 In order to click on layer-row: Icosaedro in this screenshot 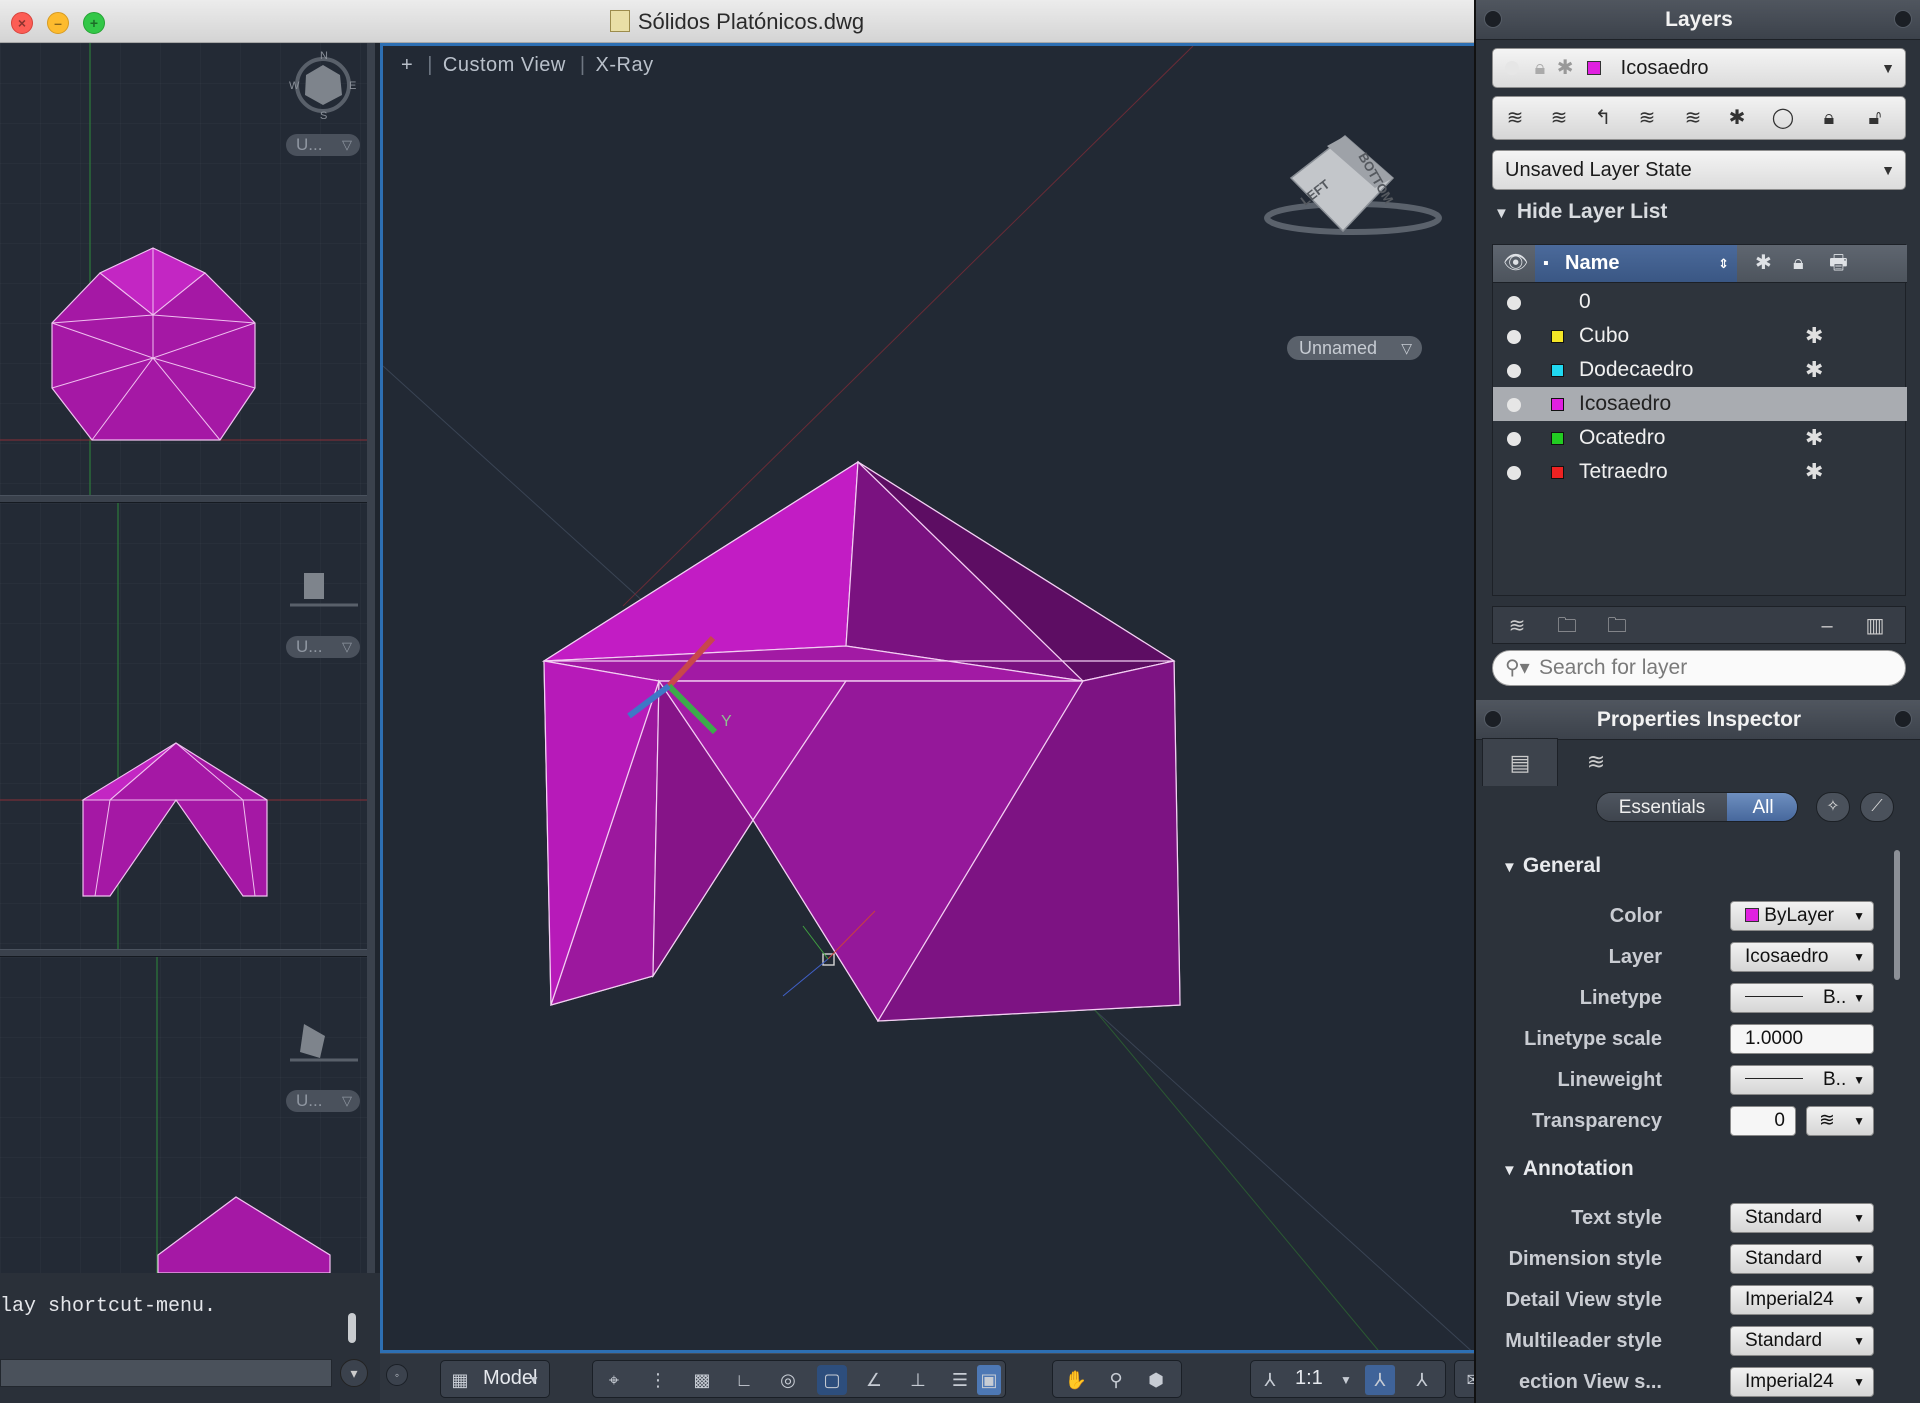, I will do `click(1700, 404)`.